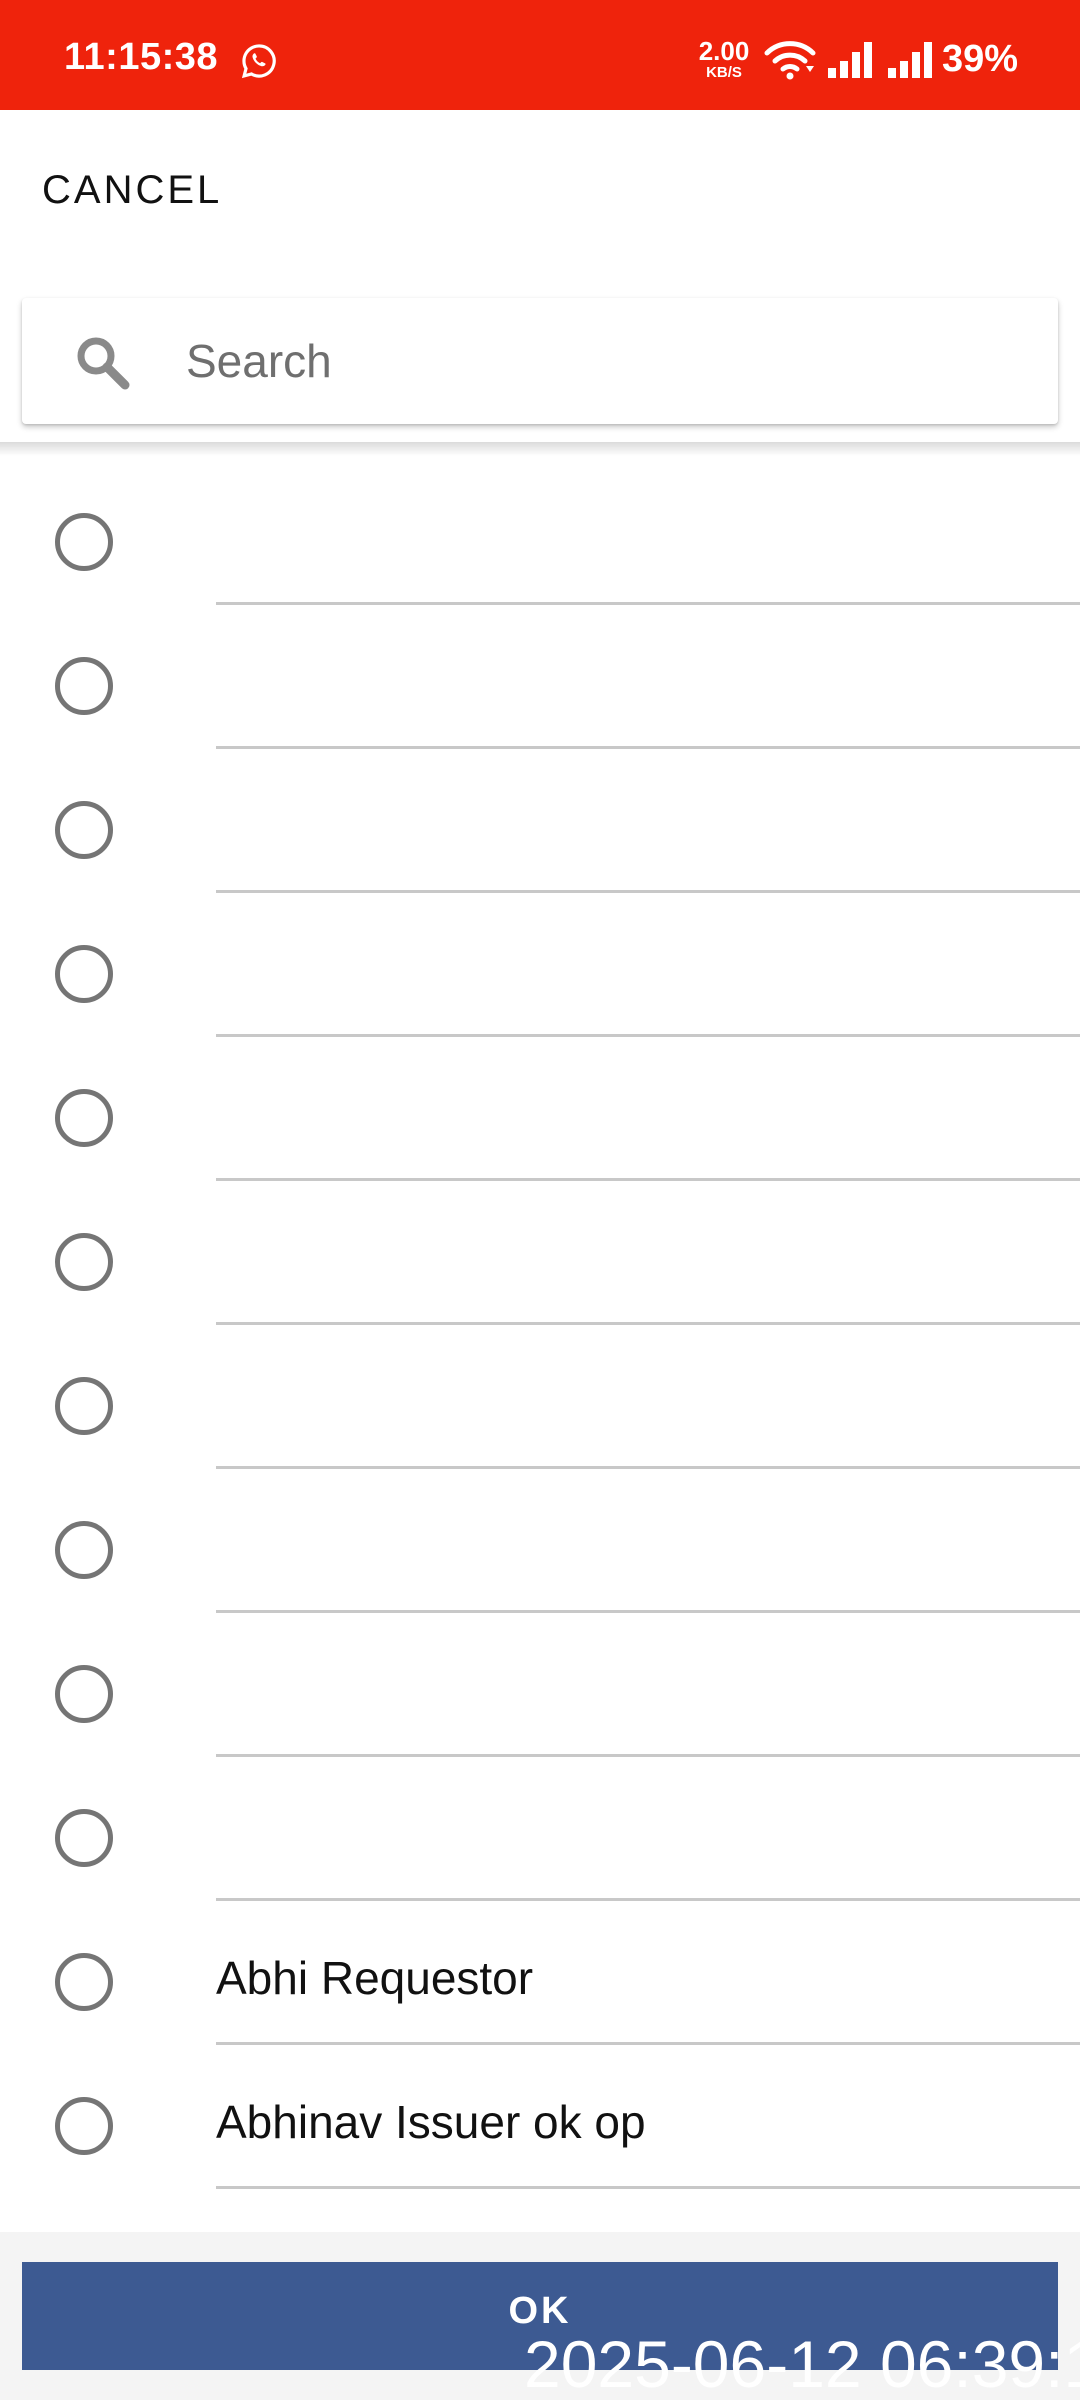 This screenshot has width=1080, height=2400. Describe the element at coordinates (648, 2187) in the screenshot. I see `divider` at that location.